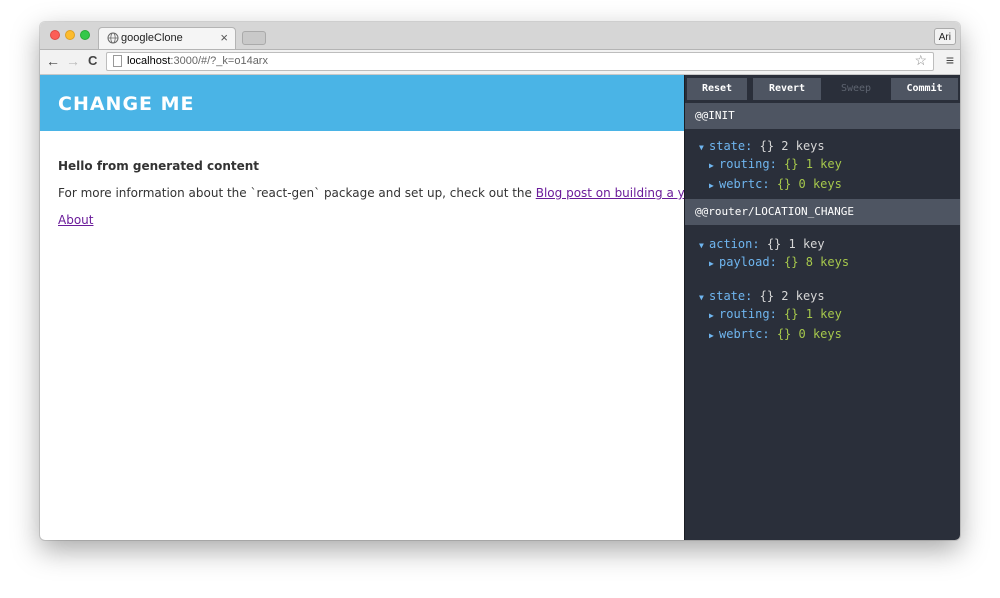  I want to click on page-icon, so click(117, 61).